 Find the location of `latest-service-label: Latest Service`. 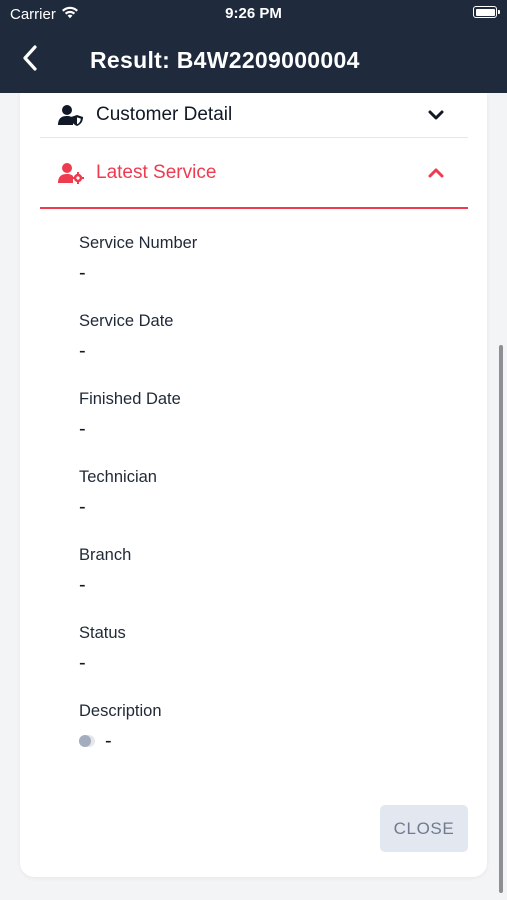

latest-service-label: Latest Service is located at coordinates (156, 172).